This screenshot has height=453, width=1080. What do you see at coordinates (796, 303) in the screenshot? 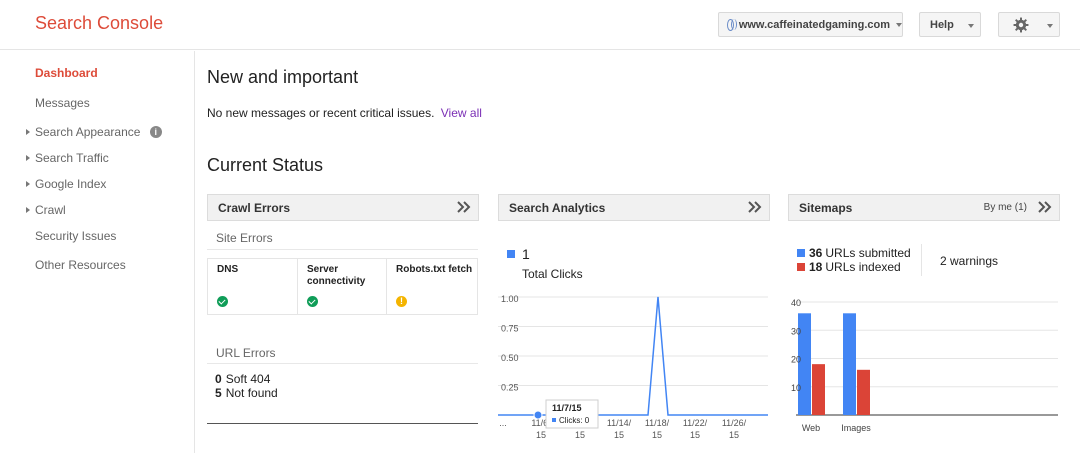
I see `y-tick-label: 40` at bounding box center [796, 303].